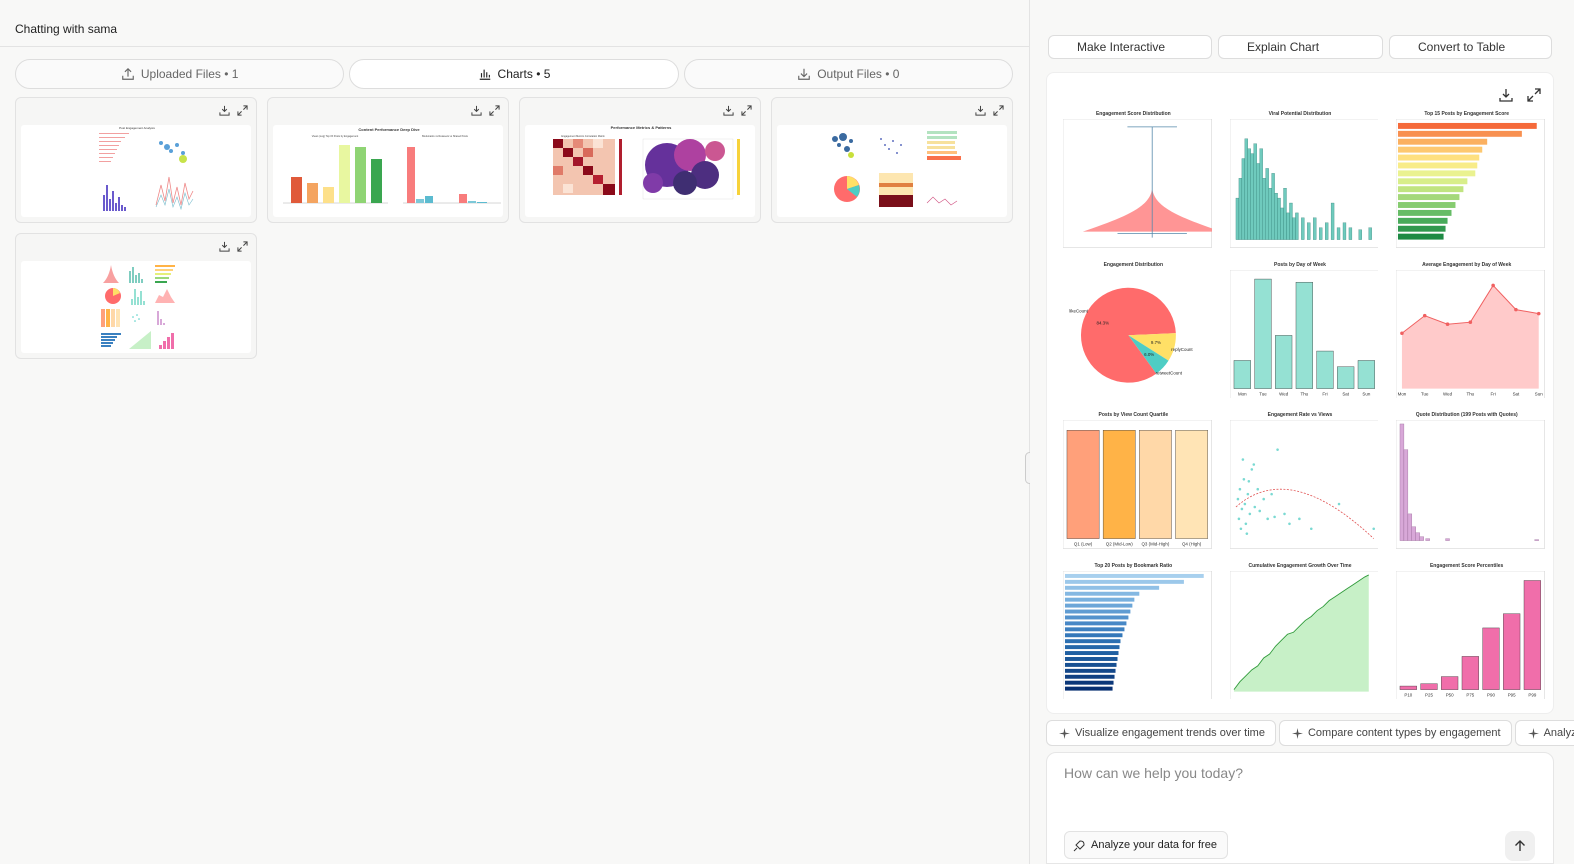 This screenshot has height=864, width=1574. I want to click on chart-top-20-posts-by-bookmark-ratio: Top 20 Posts by Bookmark Ratio, so click(1133, 635).